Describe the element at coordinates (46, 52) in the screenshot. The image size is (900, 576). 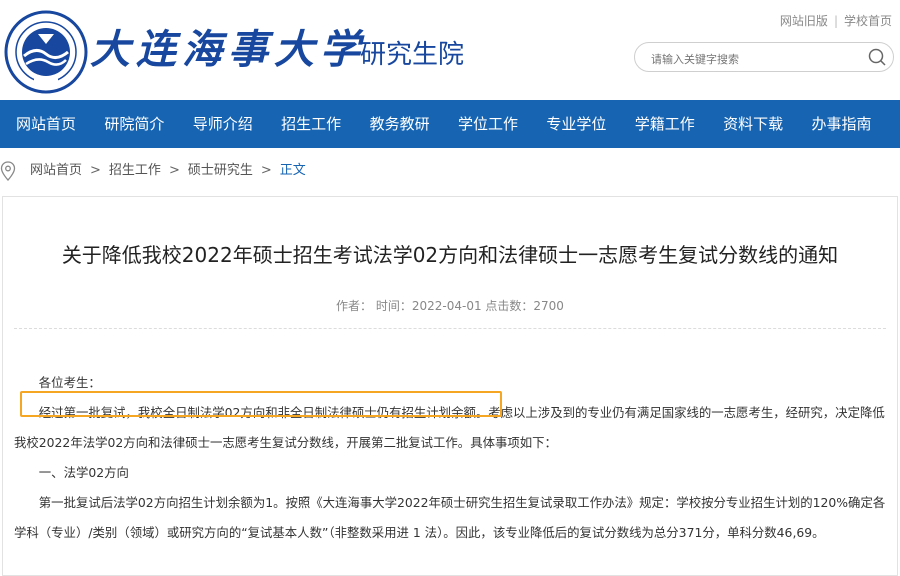
I see `university-emblem-icon` at that location.